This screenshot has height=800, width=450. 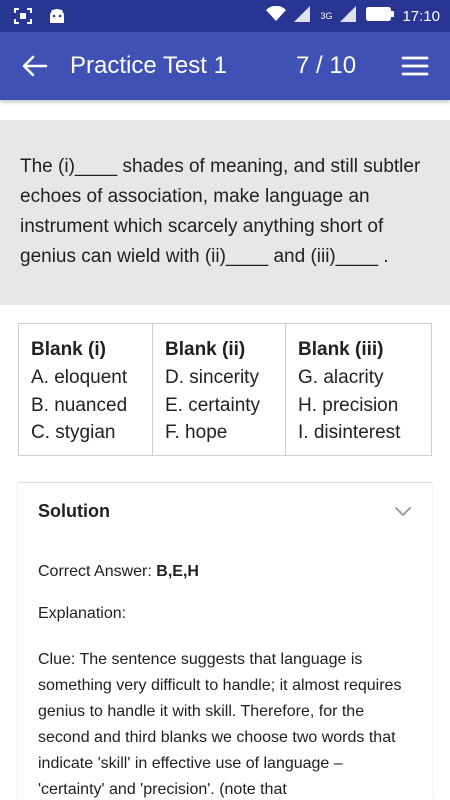 I want to click on correct-answer-value: B,E,H, so click(x=177, y=571).